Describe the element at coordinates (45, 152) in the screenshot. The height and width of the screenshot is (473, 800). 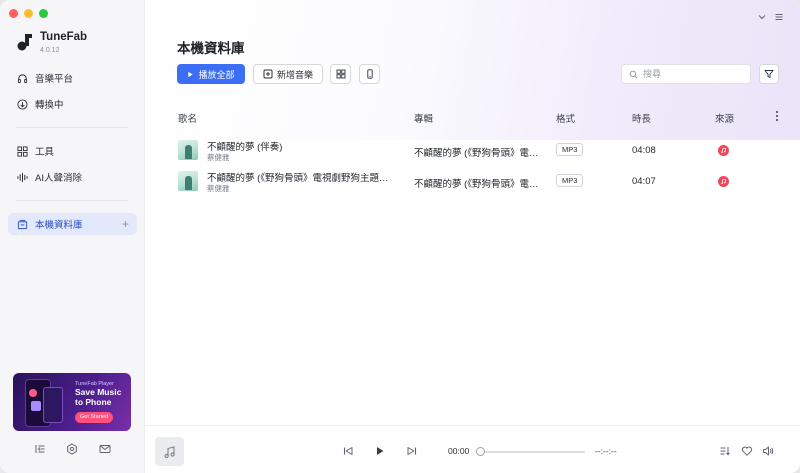
I see `sidebar-item-label: 工具` at that location.